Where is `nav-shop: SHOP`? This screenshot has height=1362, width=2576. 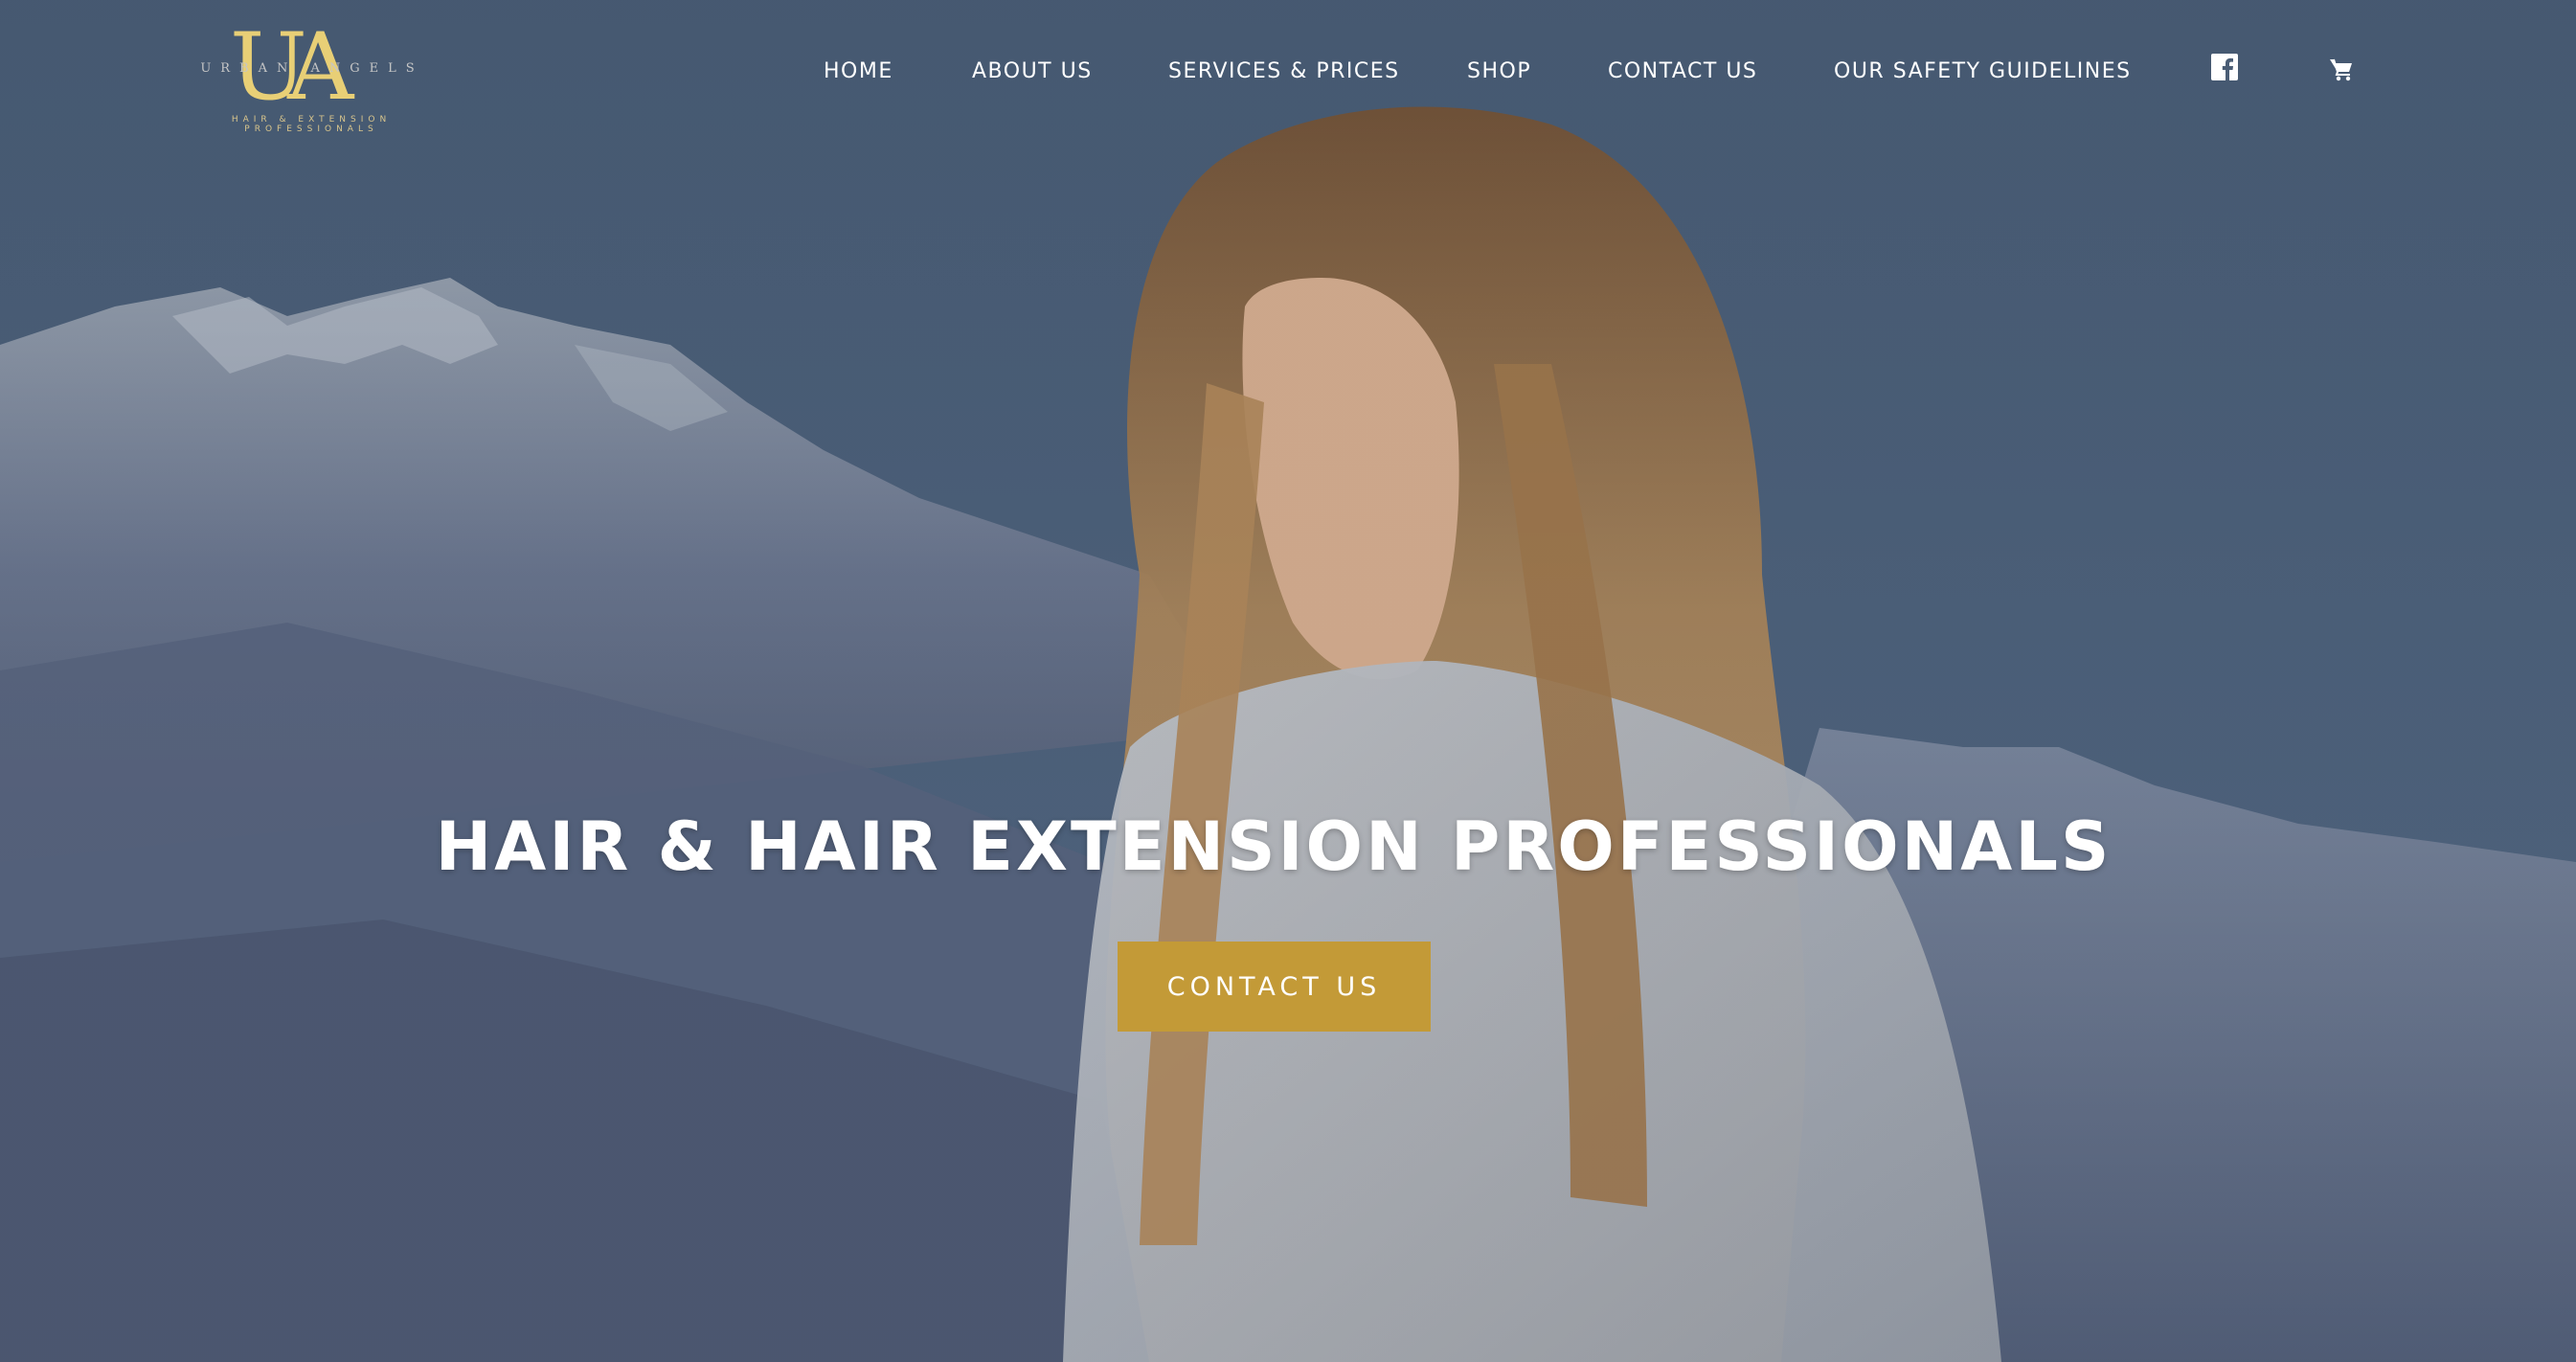 nav-shop: SHOP is located at coordinates (1499, 71).